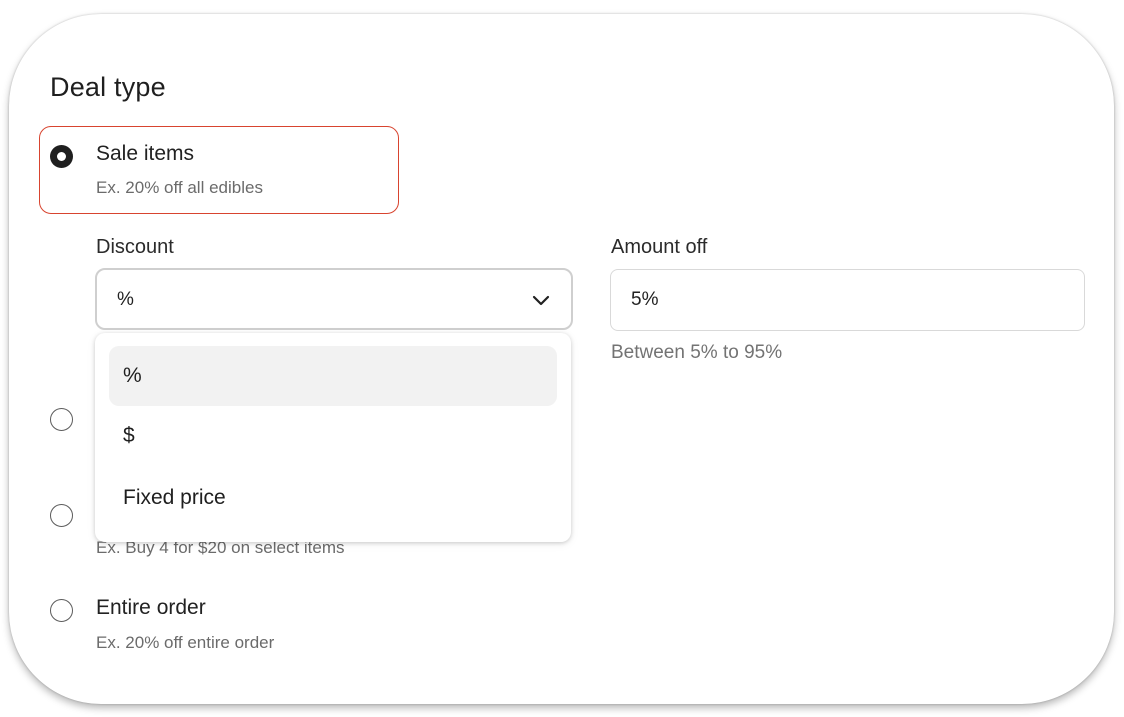  I want to click on amount-off-hint: Between 5% to 95%, so click(697, 352).